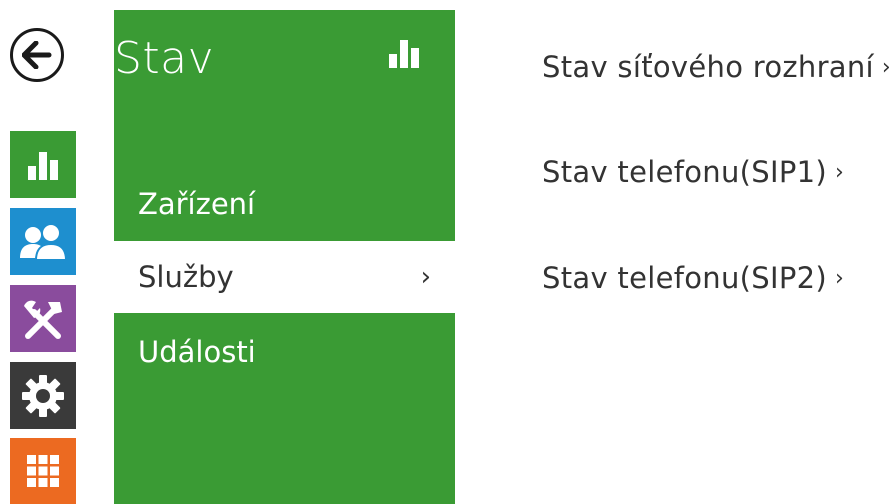 The image size is (889, 504). I want to click on back-button, so click(37, 55).